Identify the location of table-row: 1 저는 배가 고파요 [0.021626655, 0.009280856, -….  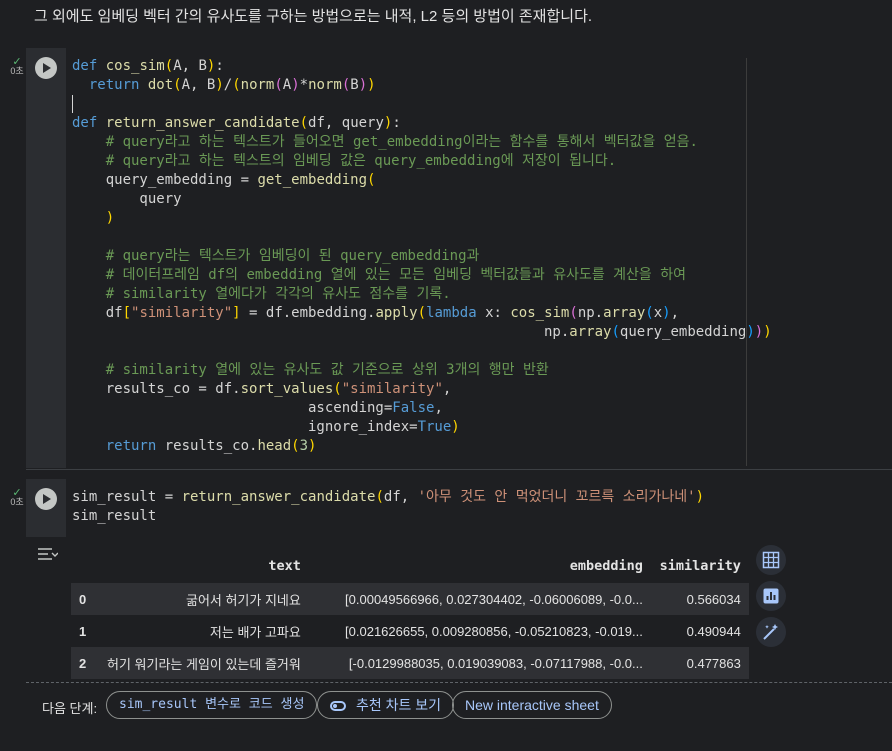
(410, 631).